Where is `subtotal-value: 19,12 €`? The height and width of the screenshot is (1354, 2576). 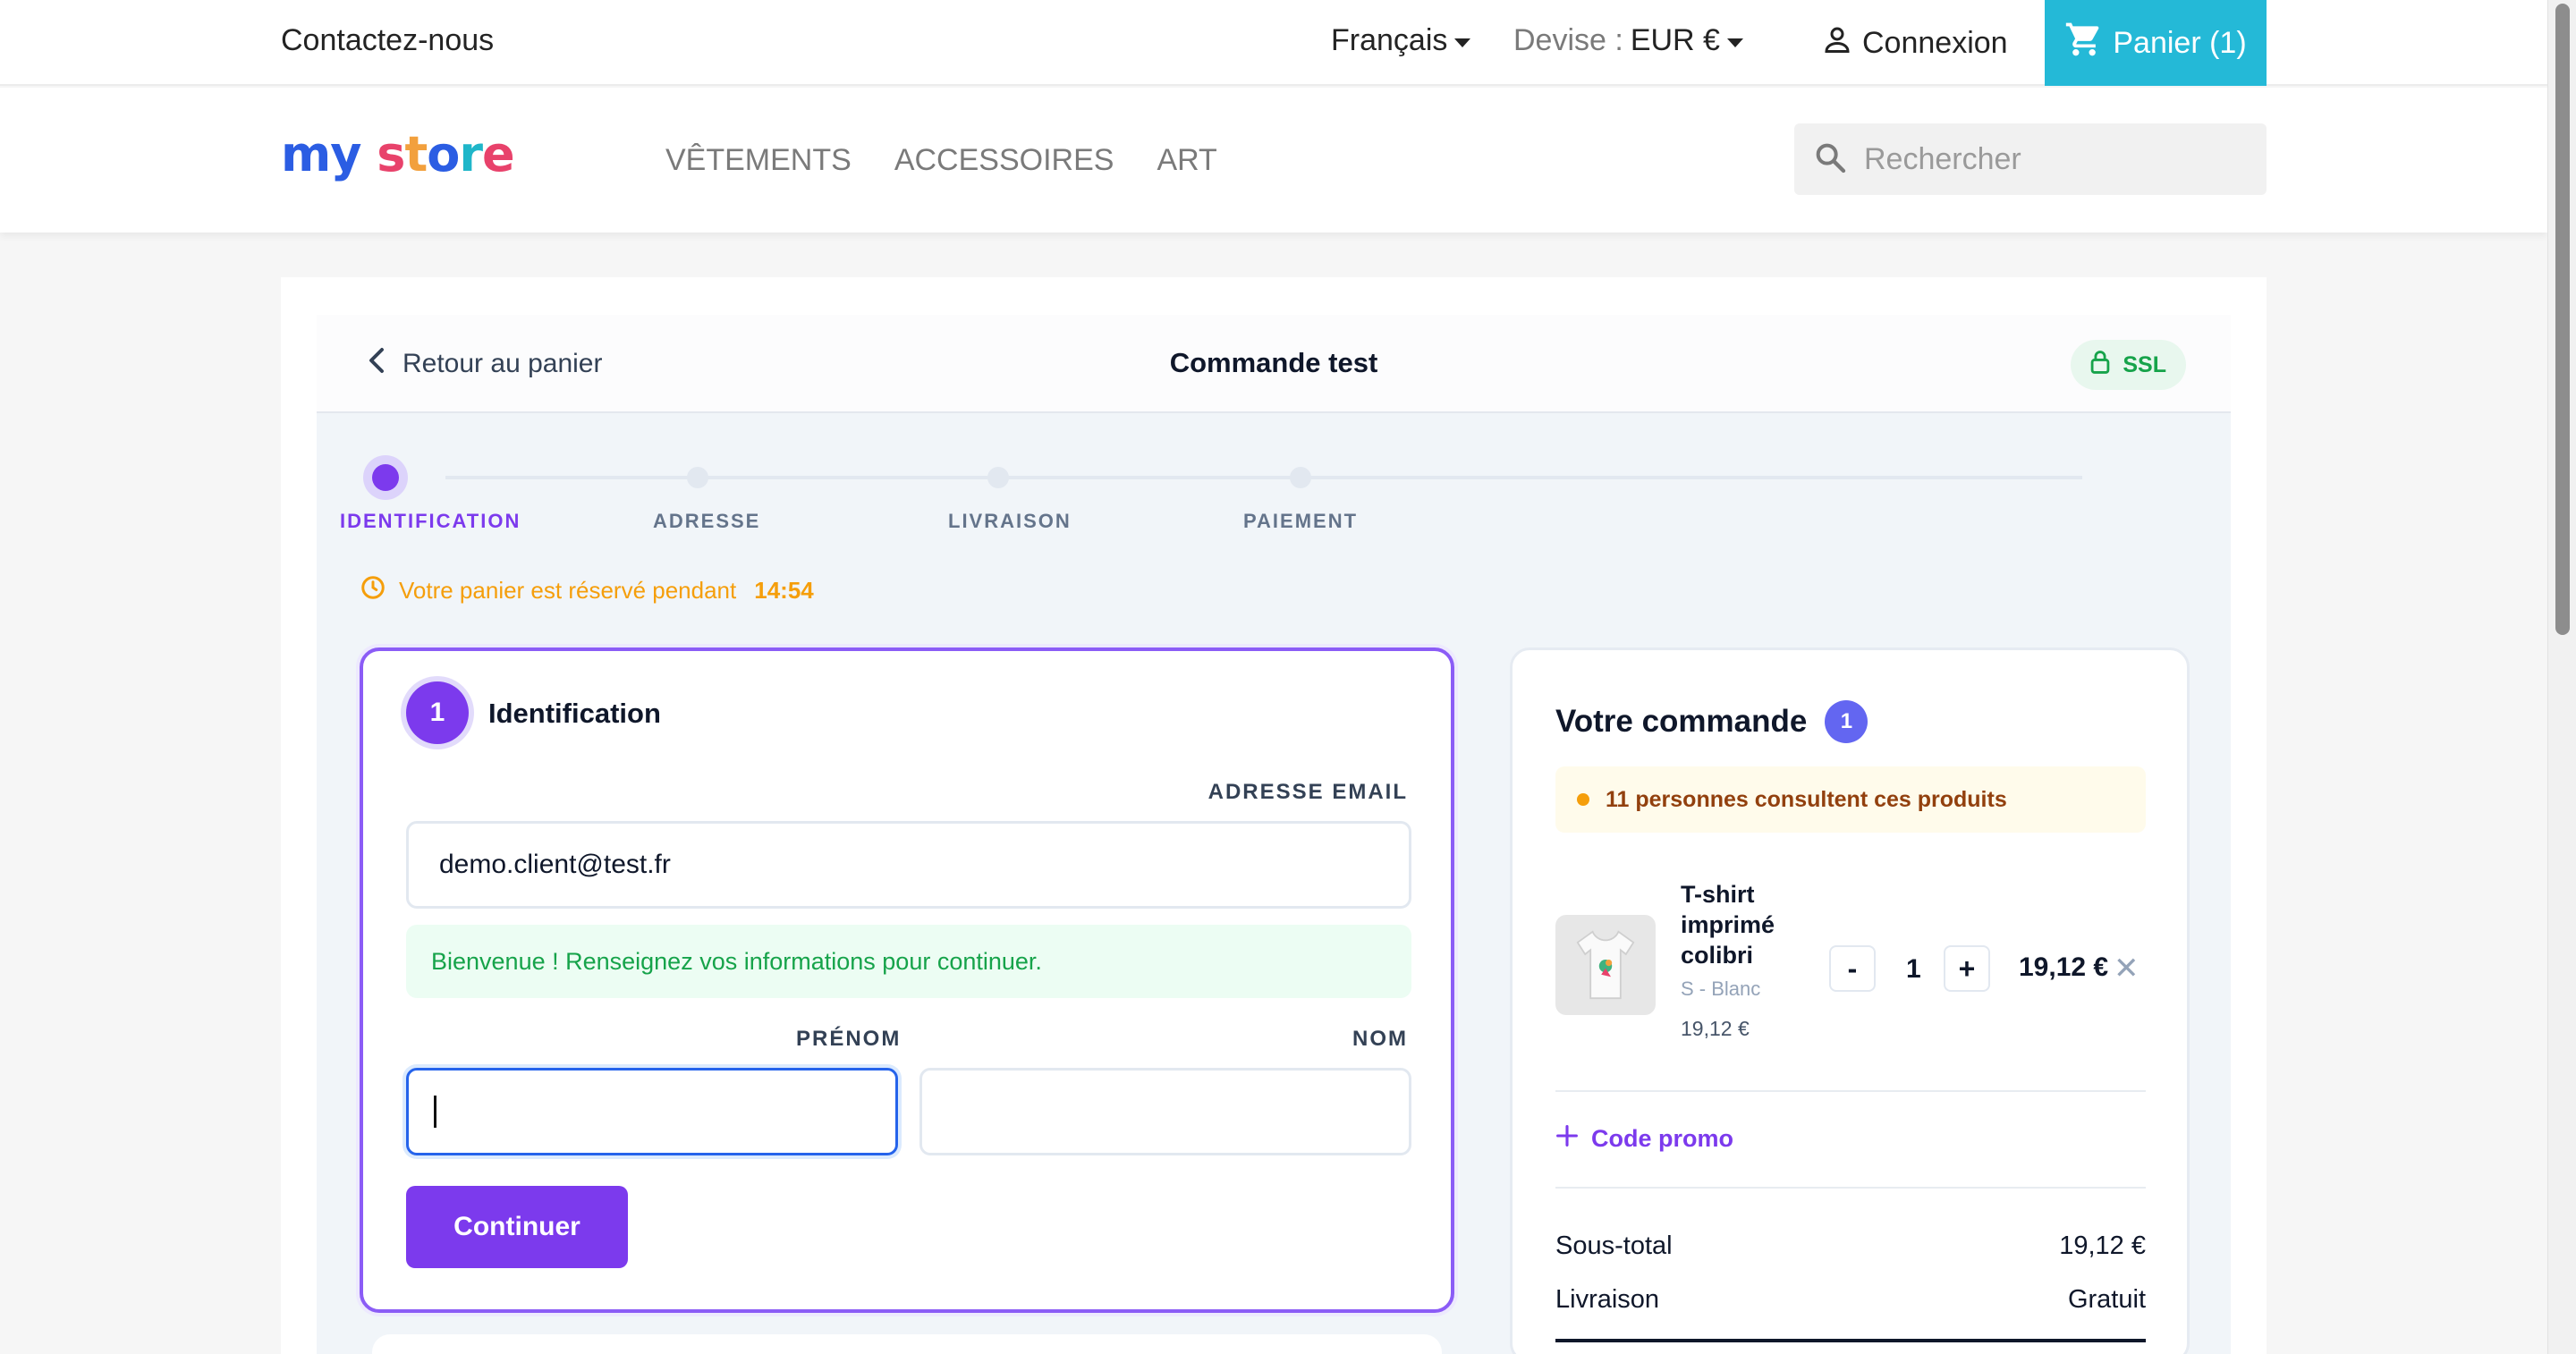
subtotal-value: 19,12 € is located at coordinates (2102, 1245).